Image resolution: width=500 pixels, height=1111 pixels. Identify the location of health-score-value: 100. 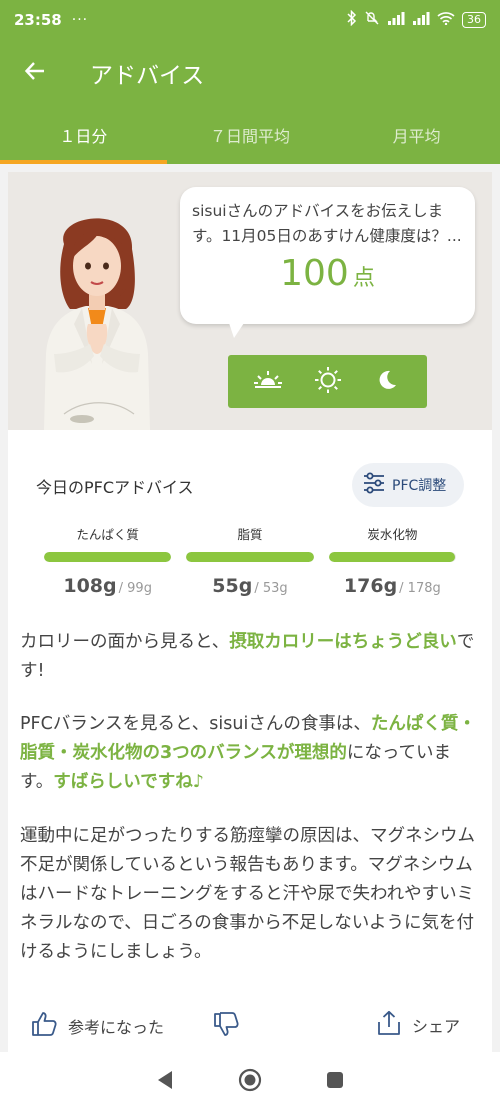
(314, 273).